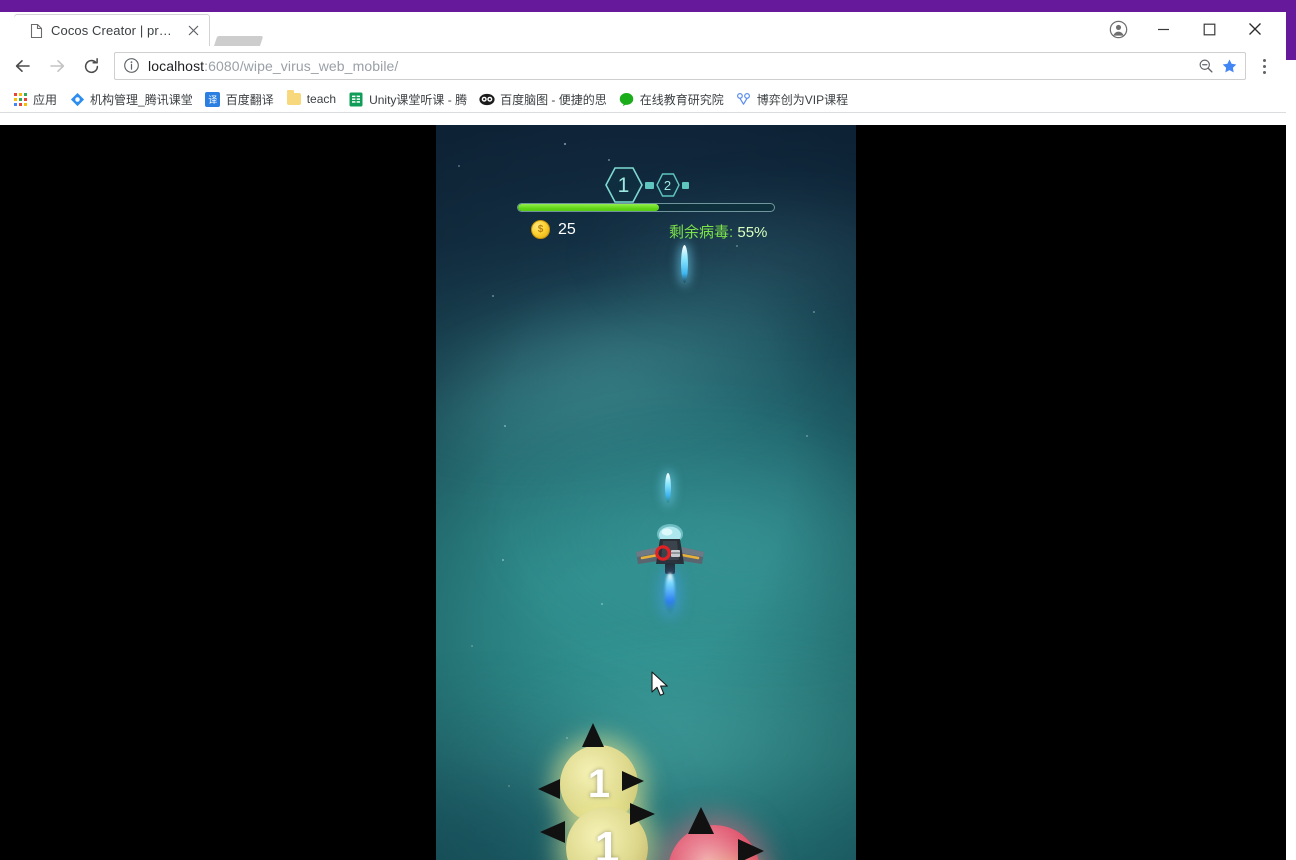  Describe the element at coordinates (23, 66) in the screenshot. I see `back-arrow-icon` at that location.